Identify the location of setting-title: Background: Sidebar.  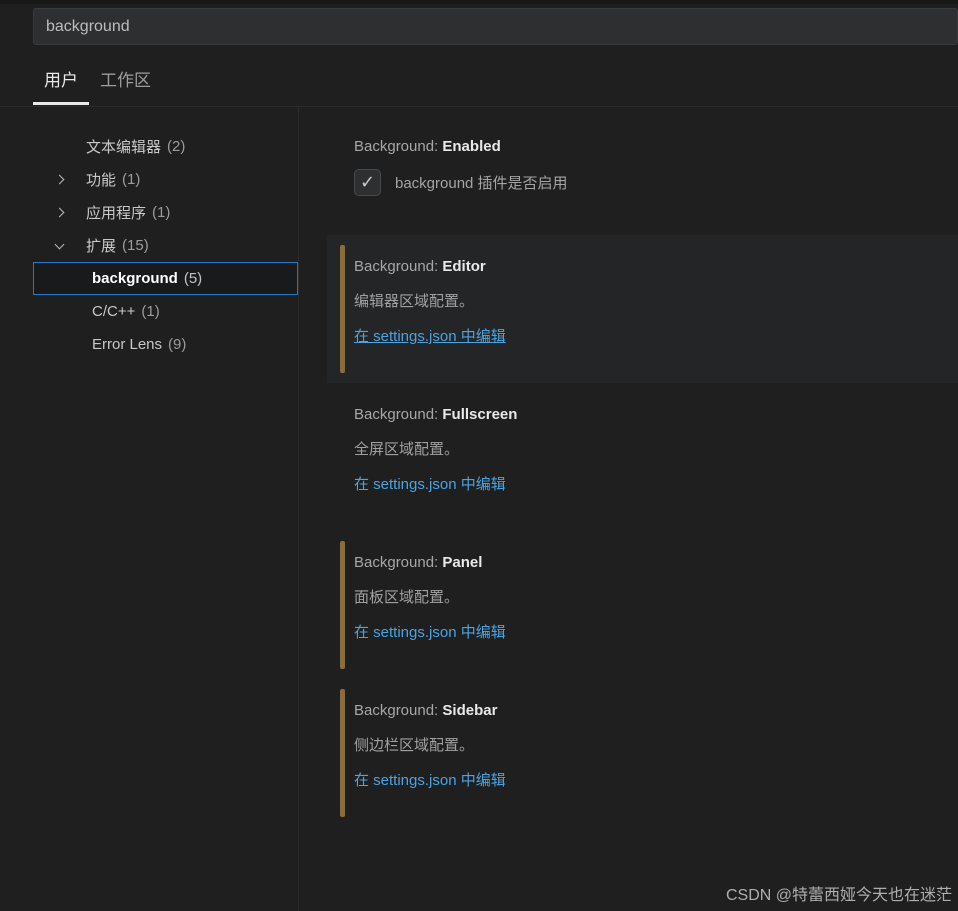
(646, 711).